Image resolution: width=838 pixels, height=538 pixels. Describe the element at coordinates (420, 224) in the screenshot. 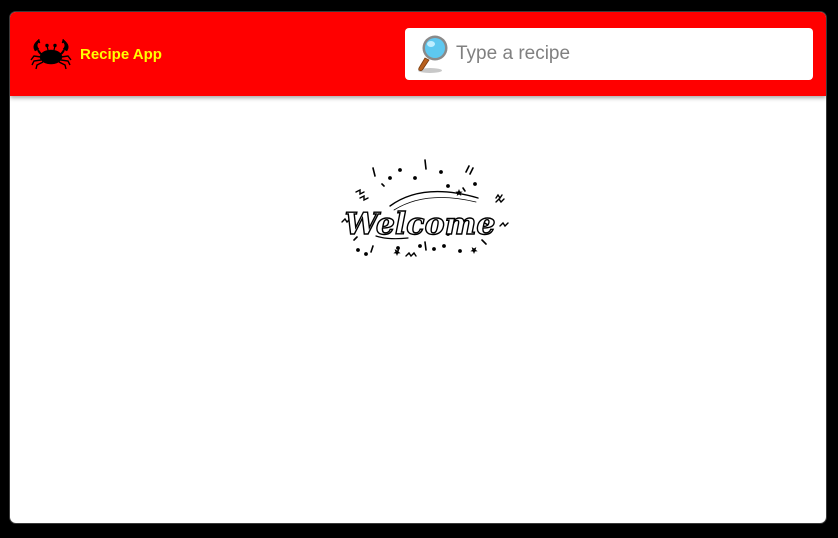

I see `svg-text: Welcome` at that location.